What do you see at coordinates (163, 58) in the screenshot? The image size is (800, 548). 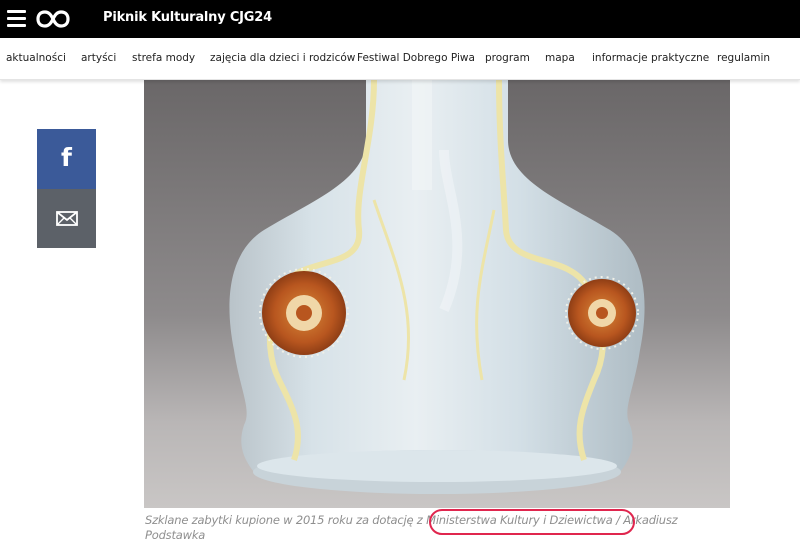 I see `nav-item-strefa-mody: strefa mody` at bounding box center [163, 58].